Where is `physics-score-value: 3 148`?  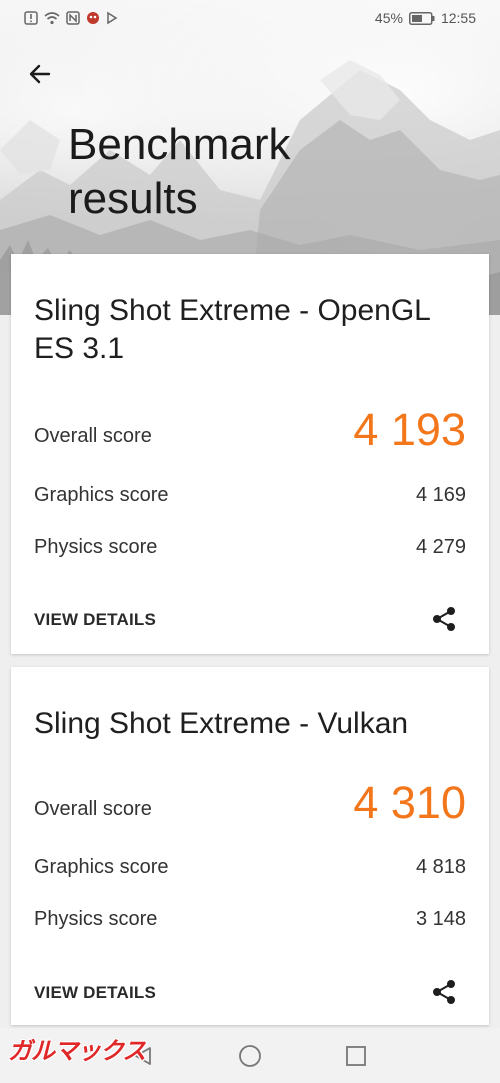
physics-score-value: 3 148 is located at coordinates (440, 919).